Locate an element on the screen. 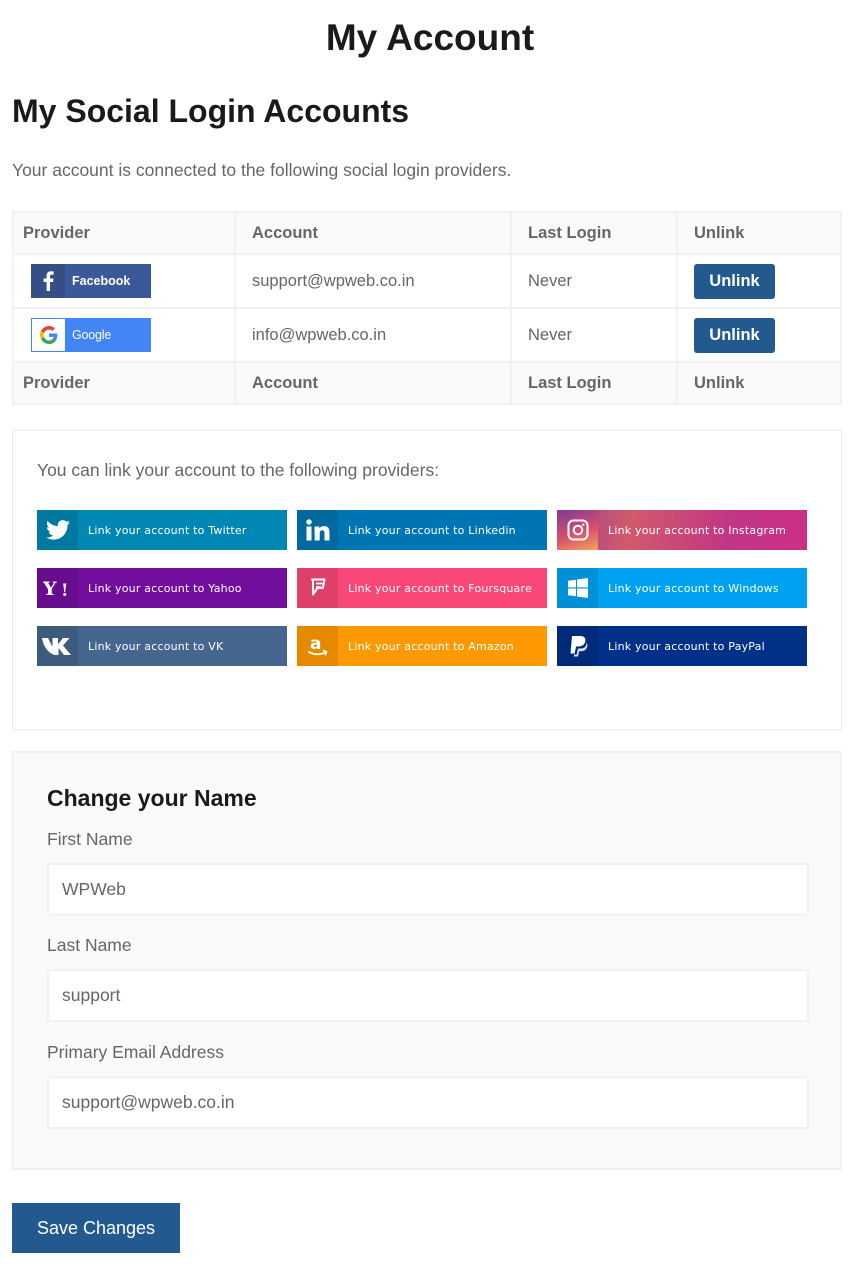  foursquare-icon is located at coordinates (317, 588).